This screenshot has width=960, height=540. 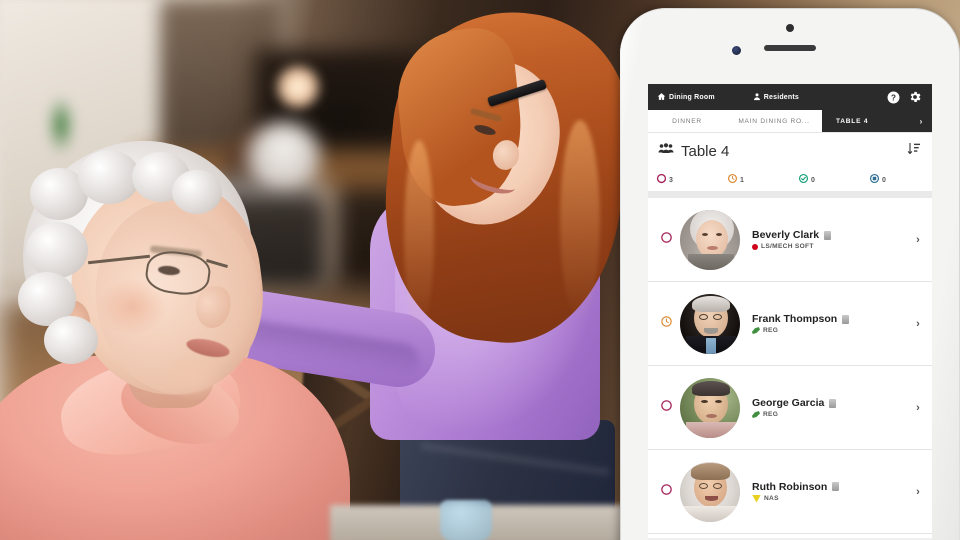 What do you see at coordinates (692, 97) in the screenshot?
I see `nav-dining-room-label: Dining Room` at bounding box center [692, 97].